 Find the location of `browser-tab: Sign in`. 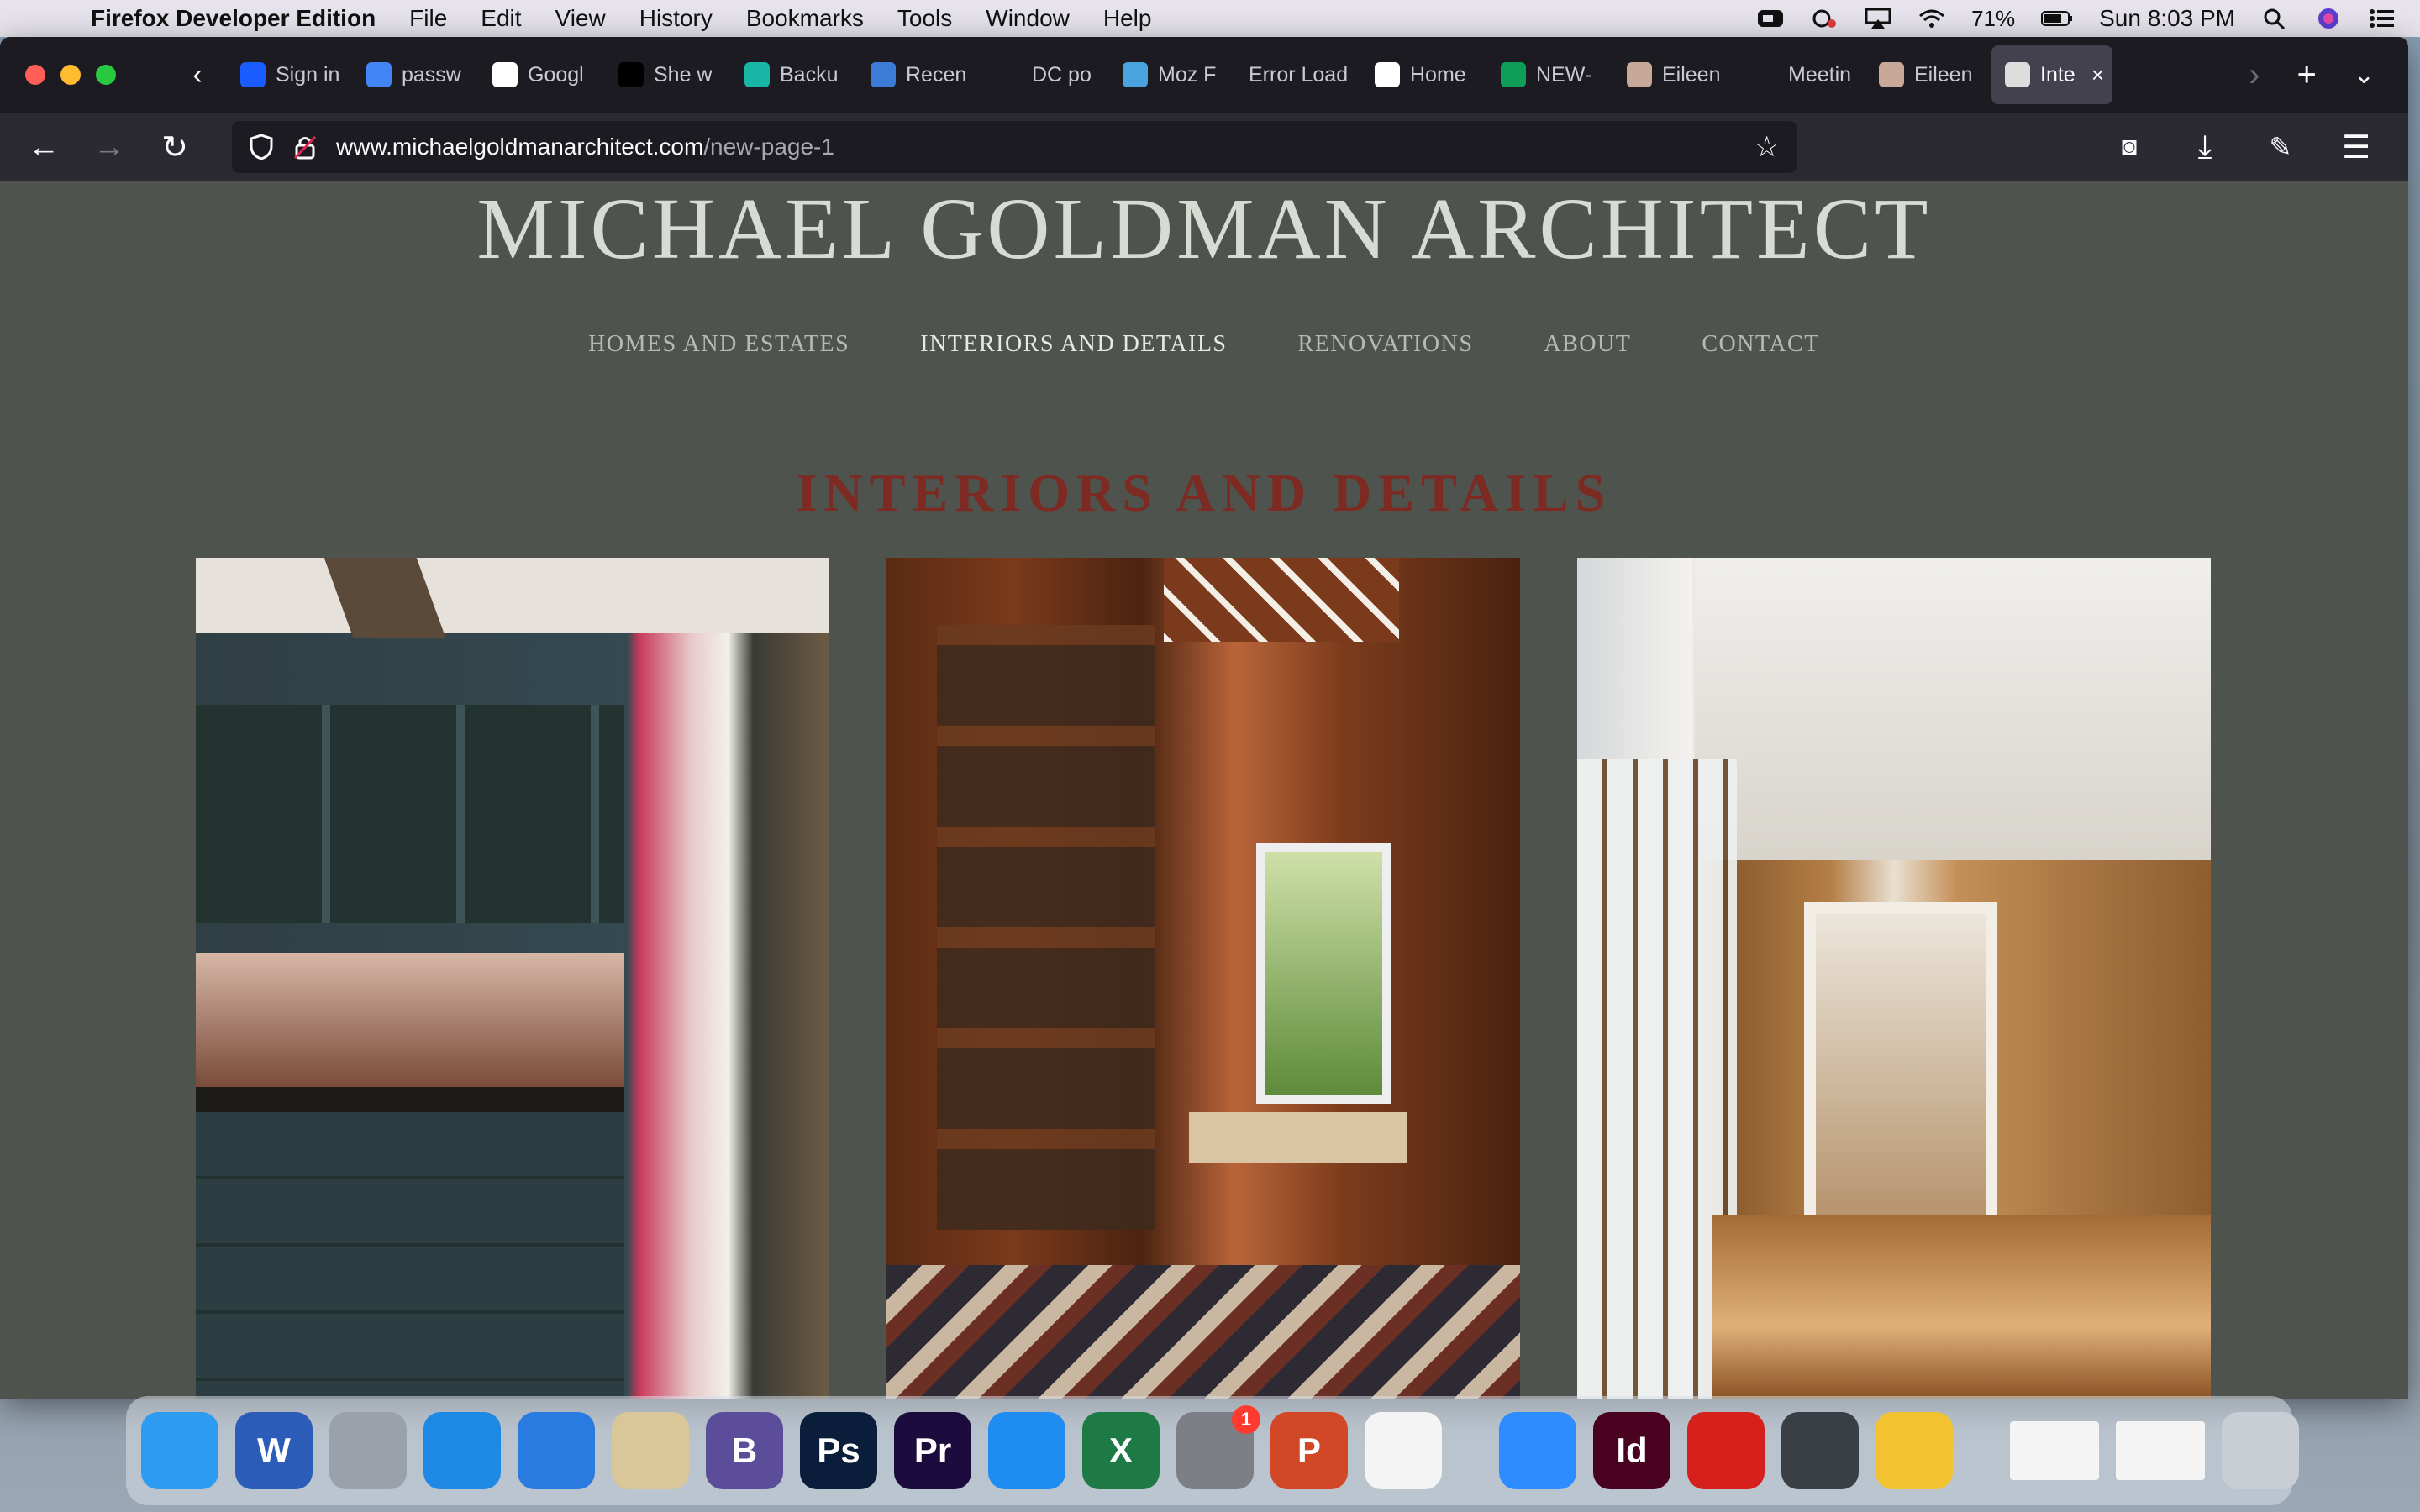

browser-tab: Sign in is located at coordinates (290, 74).